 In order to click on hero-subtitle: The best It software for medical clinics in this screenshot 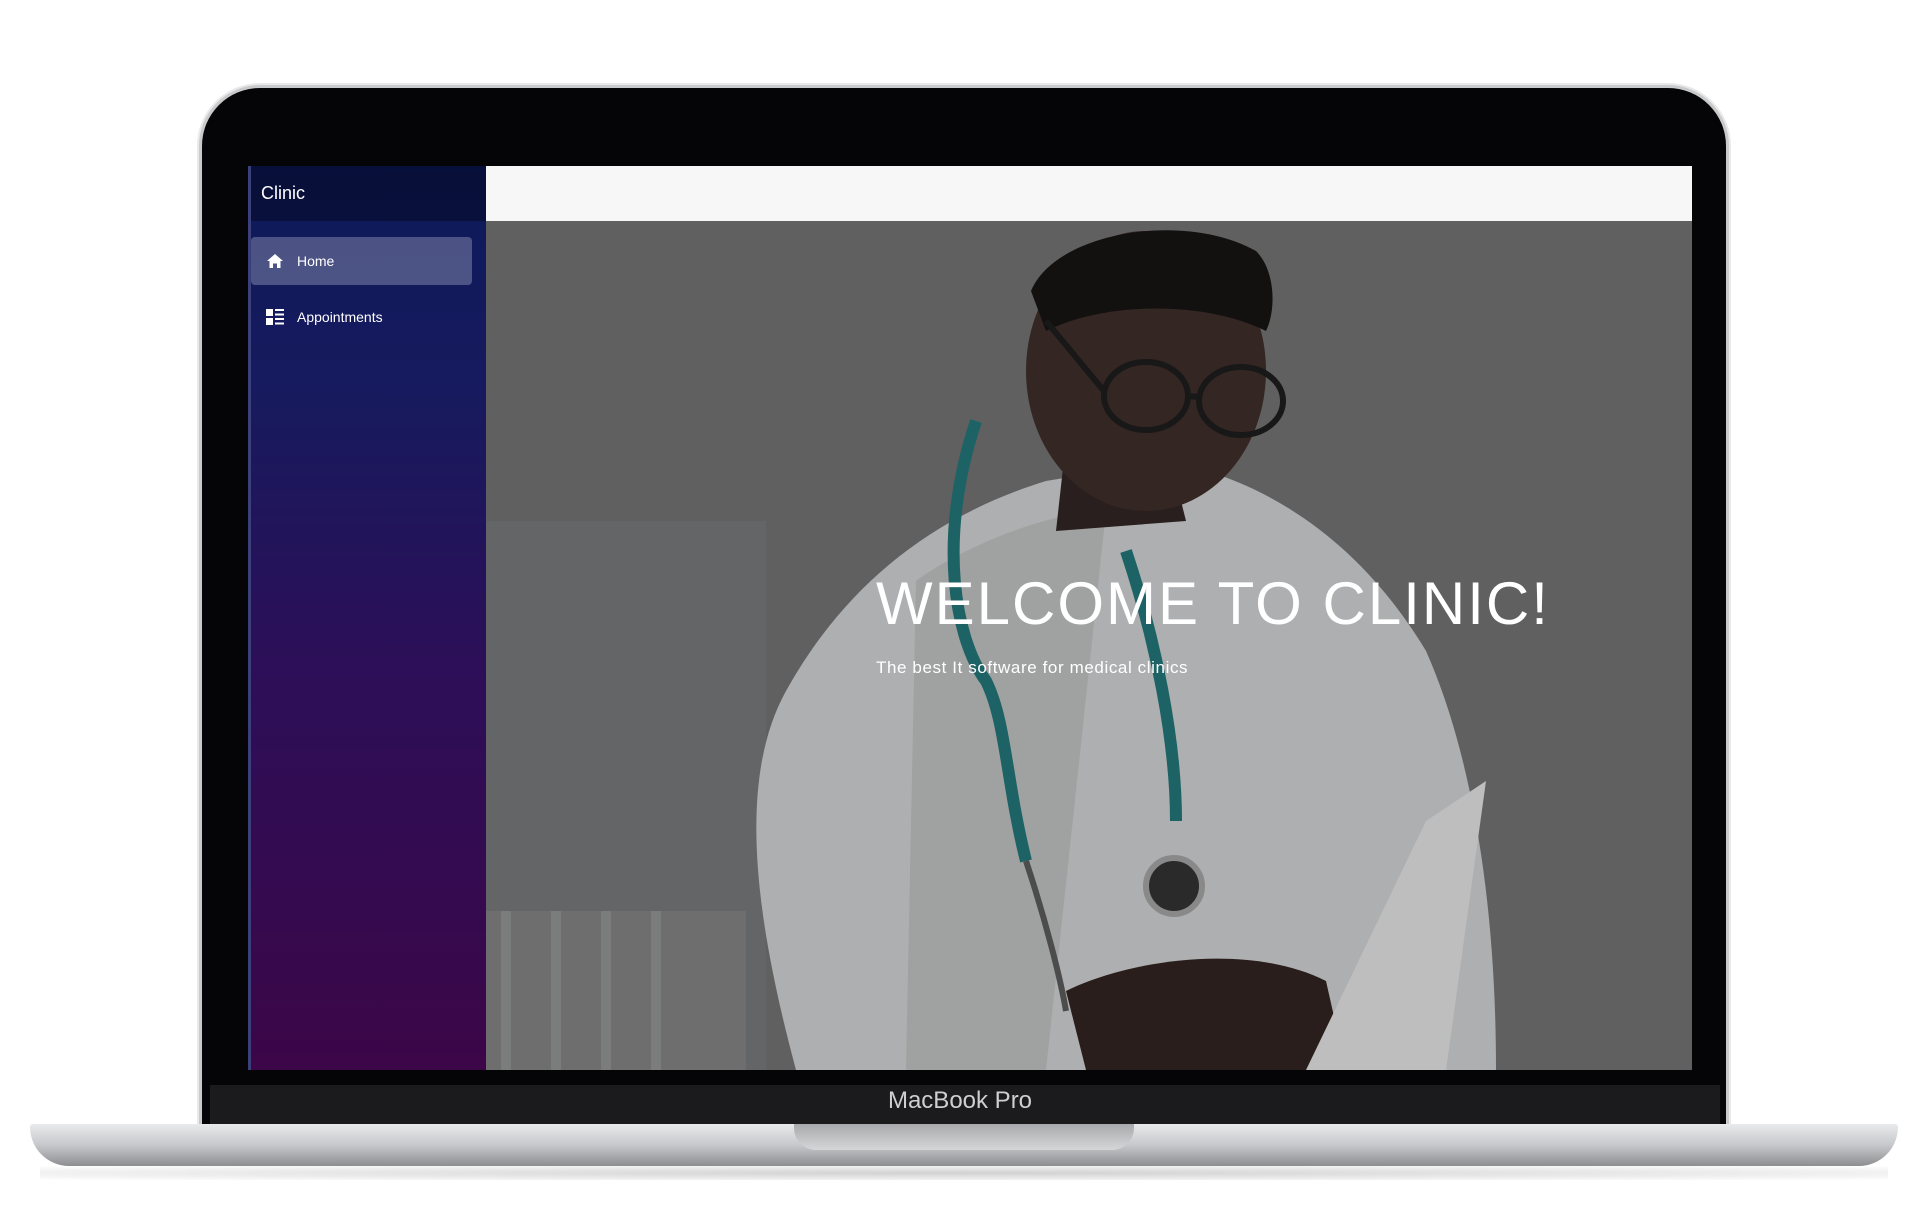, I will do `click(1032, 667)`.